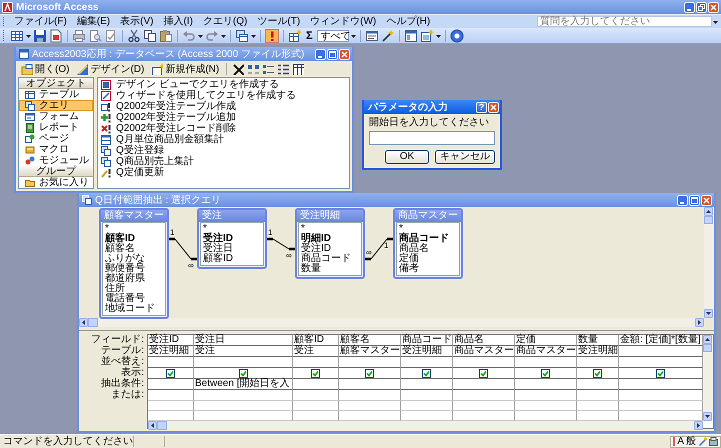 This screenshot has width=721, height=448. Describe the element at coordinates (708, 313) in the screenshot. I see `scroll-down-button` at that location.